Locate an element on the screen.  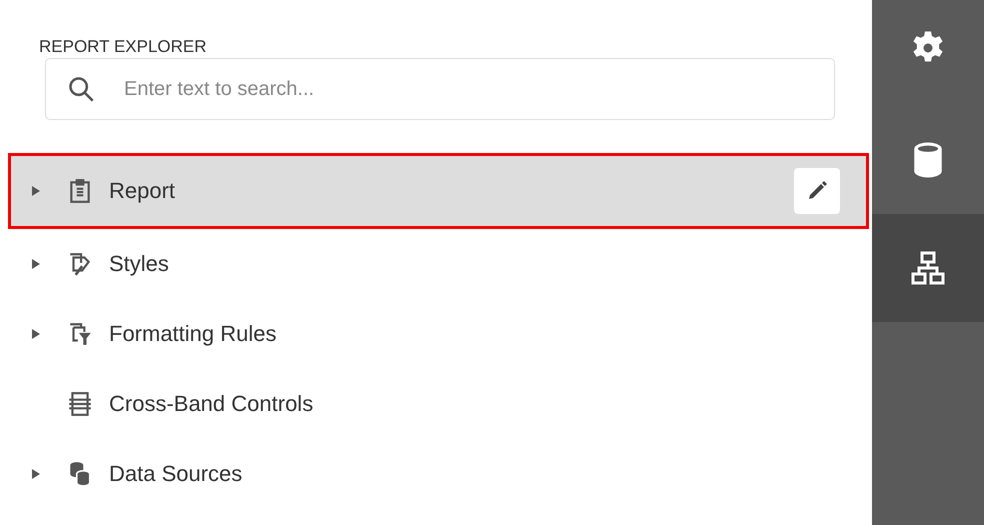
panel-title: REPORT EXPLORER is located at coordinates (123, 47).